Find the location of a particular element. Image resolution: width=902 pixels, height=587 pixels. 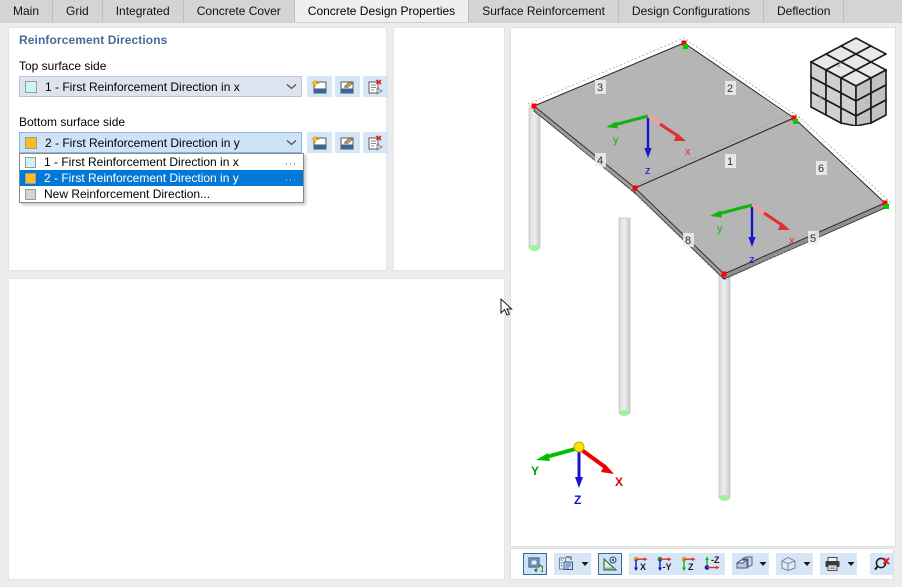

edit-reinforcement-direction-button-bottom is located at coordinates (347, 142).